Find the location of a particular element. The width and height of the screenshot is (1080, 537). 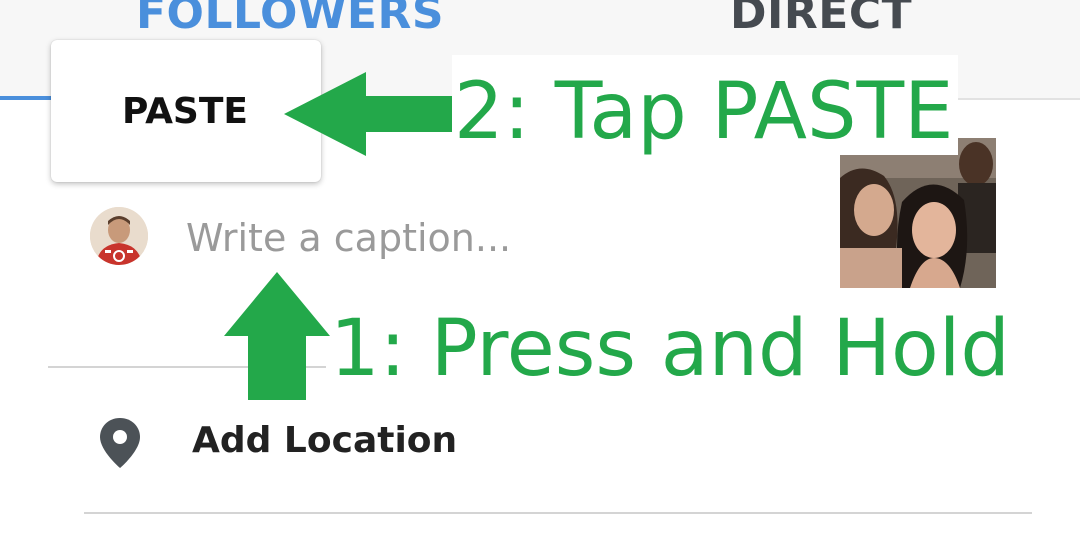

location-pin-icon is located at coordinates (120, 443).